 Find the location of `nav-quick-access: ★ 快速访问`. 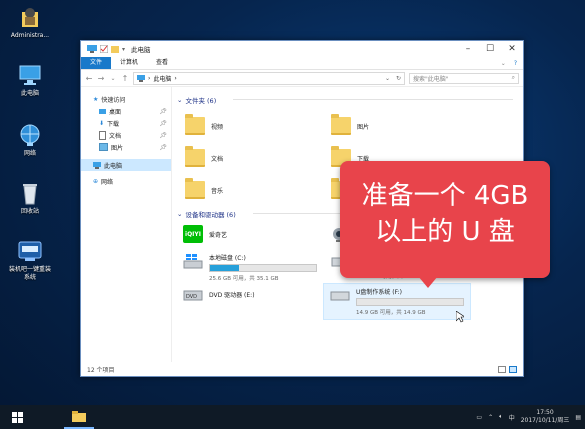

nav-quick-access: ★ 快速访问 is located at coordinates (126, 99).